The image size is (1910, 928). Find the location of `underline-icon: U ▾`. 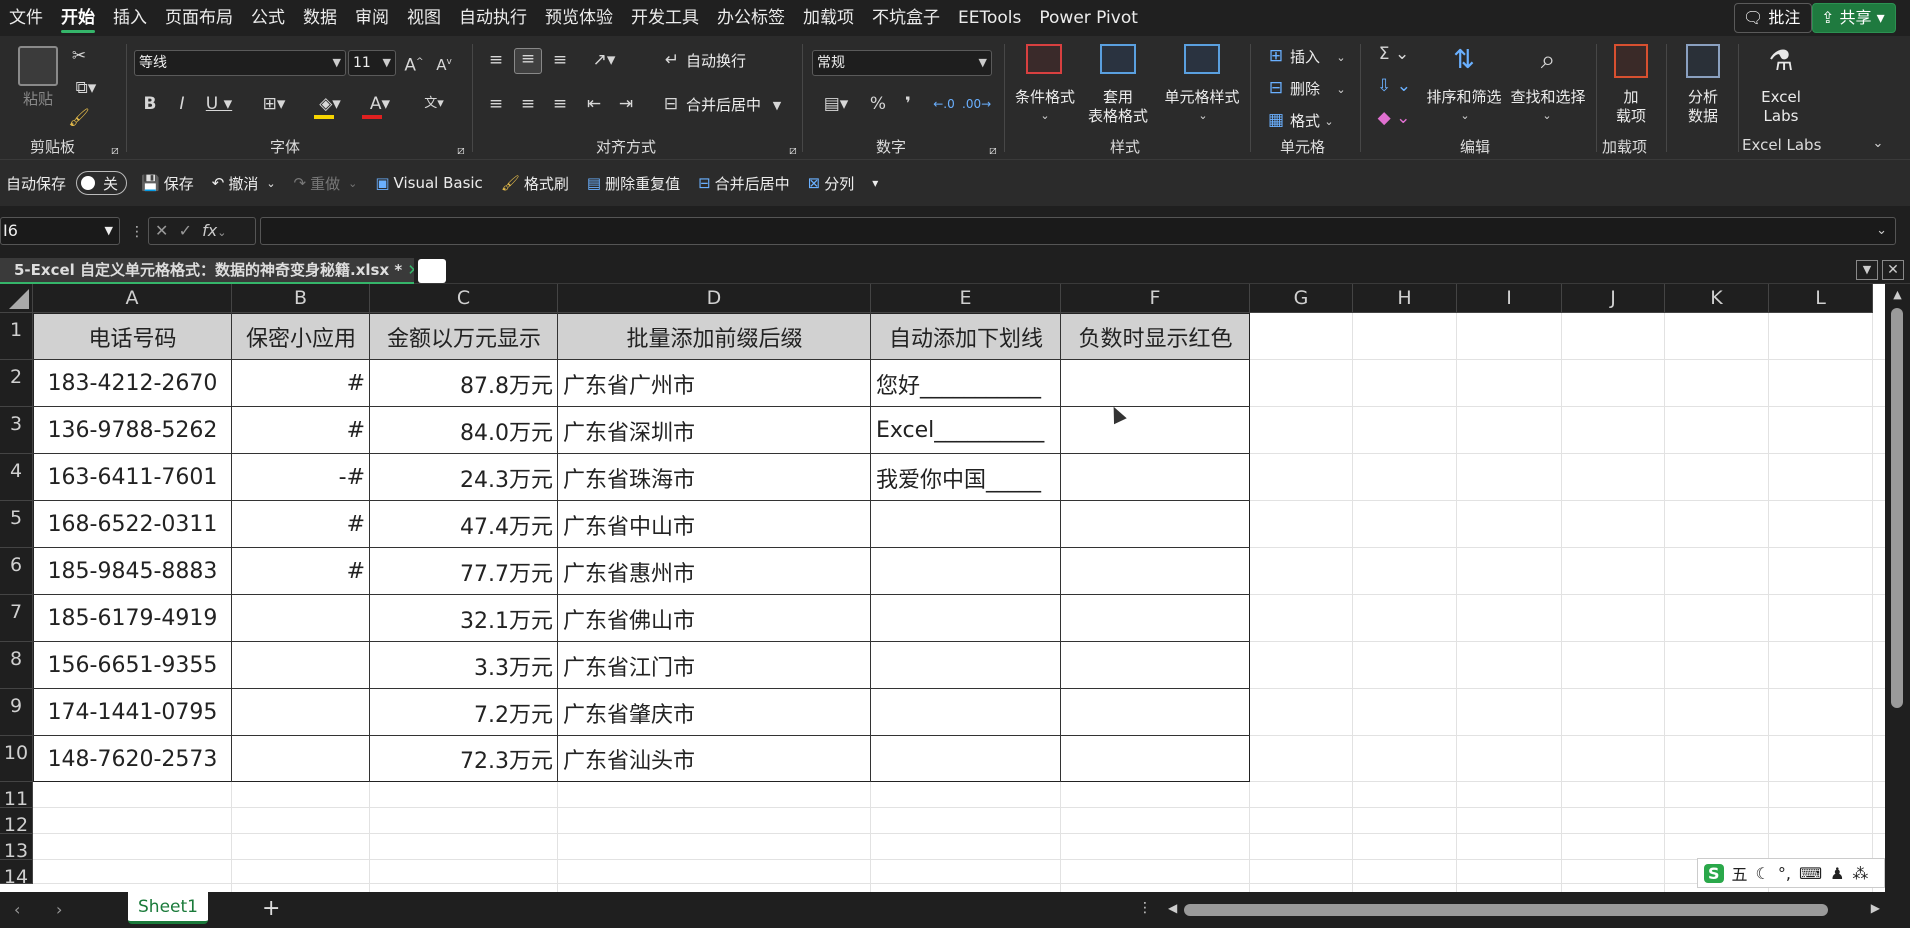

underline-icon: U ▾ is located at coordinates (219, 104).